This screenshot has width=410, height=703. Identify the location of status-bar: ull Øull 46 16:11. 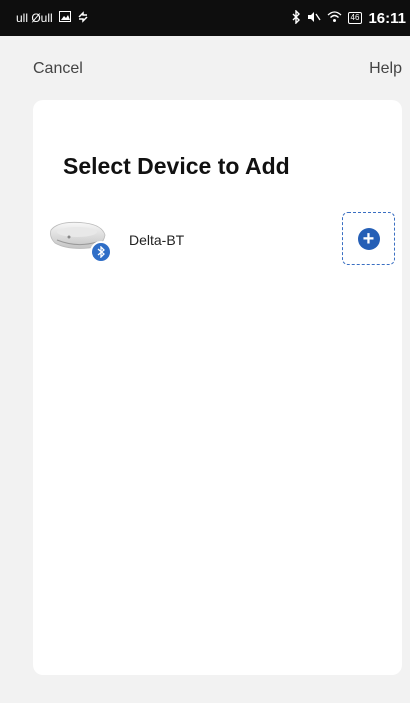
(205, 18).